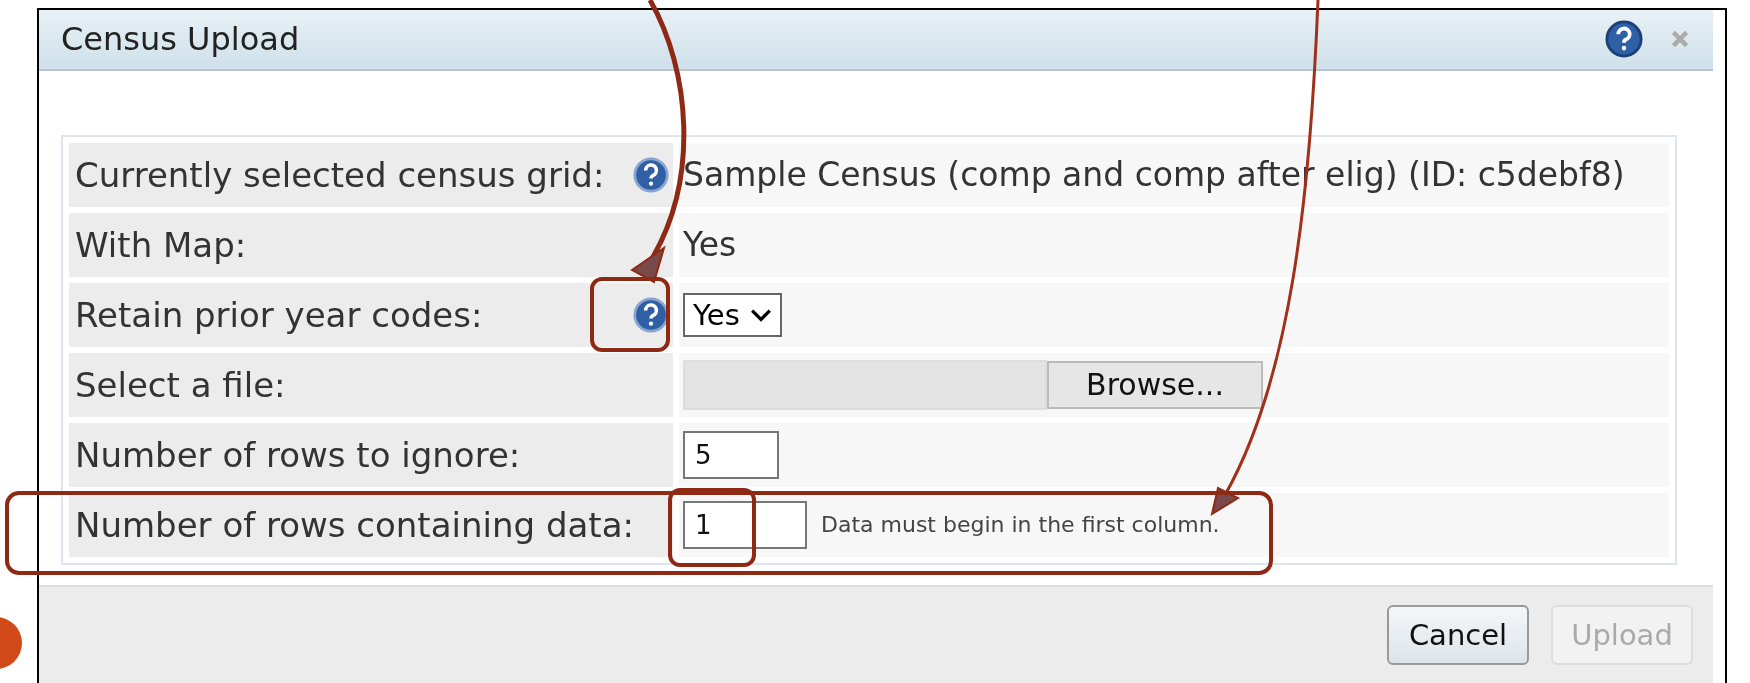  I want to click on dialog-title: Census Upload, so click(181, 39).